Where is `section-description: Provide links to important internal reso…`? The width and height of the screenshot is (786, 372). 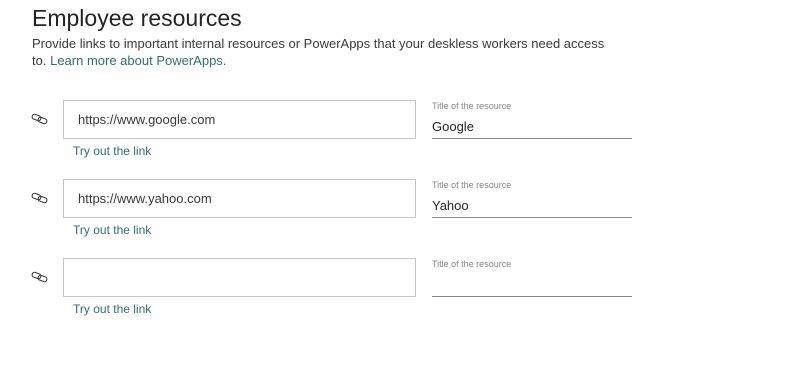
section-description: Provide links to important internal reso… is located at coordinates (322, 52).